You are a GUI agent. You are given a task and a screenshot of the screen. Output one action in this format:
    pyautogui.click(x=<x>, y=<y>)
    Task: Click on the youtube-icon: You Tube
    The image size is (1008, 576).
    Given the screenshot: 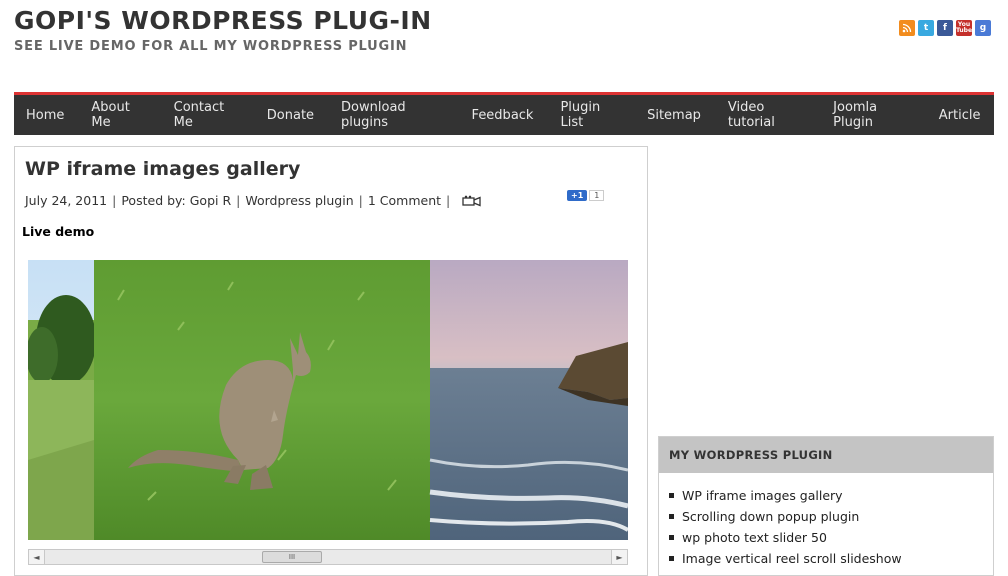 What is the action you would take?
    pyautogui.click(x=964, y=28)
    